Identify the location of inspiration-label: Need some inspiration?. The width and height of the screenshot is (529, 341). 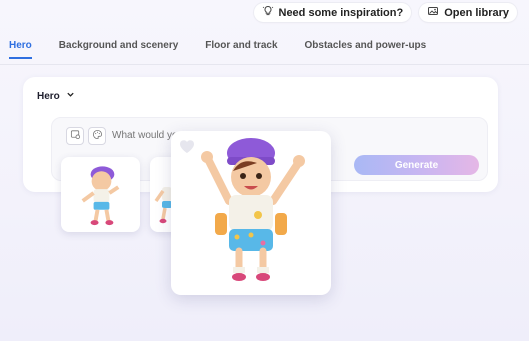
(341, 12).